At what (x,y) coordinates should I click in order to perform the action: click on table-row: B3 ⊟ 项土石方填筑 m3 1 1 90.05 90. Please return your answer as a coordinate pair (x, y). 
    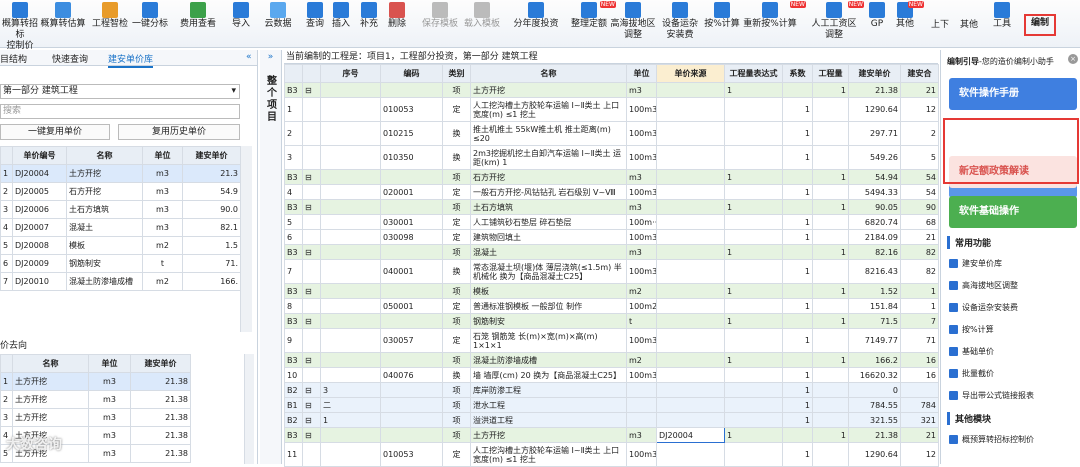
    Looking at the image, I should click on (611, 207).